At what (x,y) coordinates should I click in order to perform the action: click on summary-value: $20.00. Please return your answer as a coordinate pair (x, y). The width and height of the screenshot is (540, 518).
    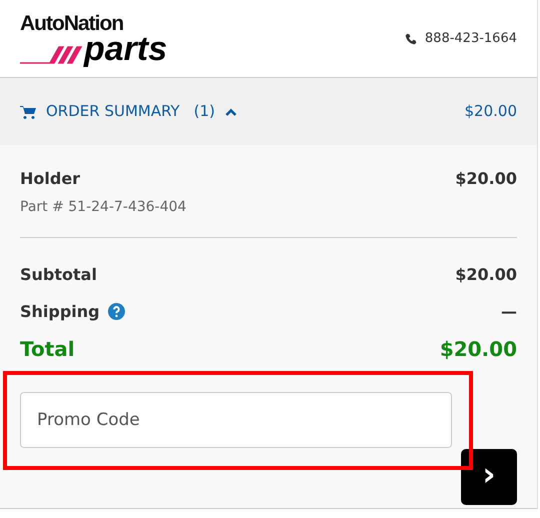
    Looking at the image, I should click on (486, 275).